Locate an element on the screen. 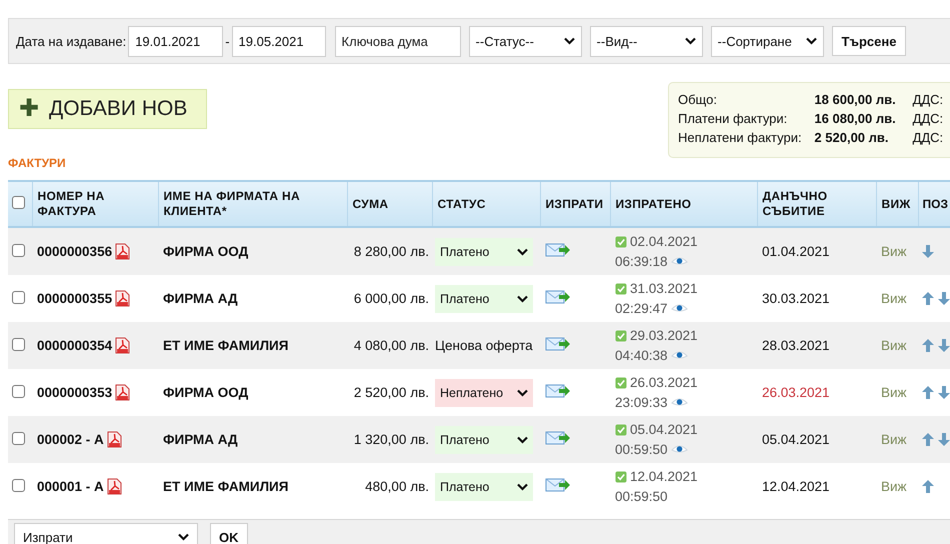  amount: 2 520,00 лв. is located at coordinates (391, 392).